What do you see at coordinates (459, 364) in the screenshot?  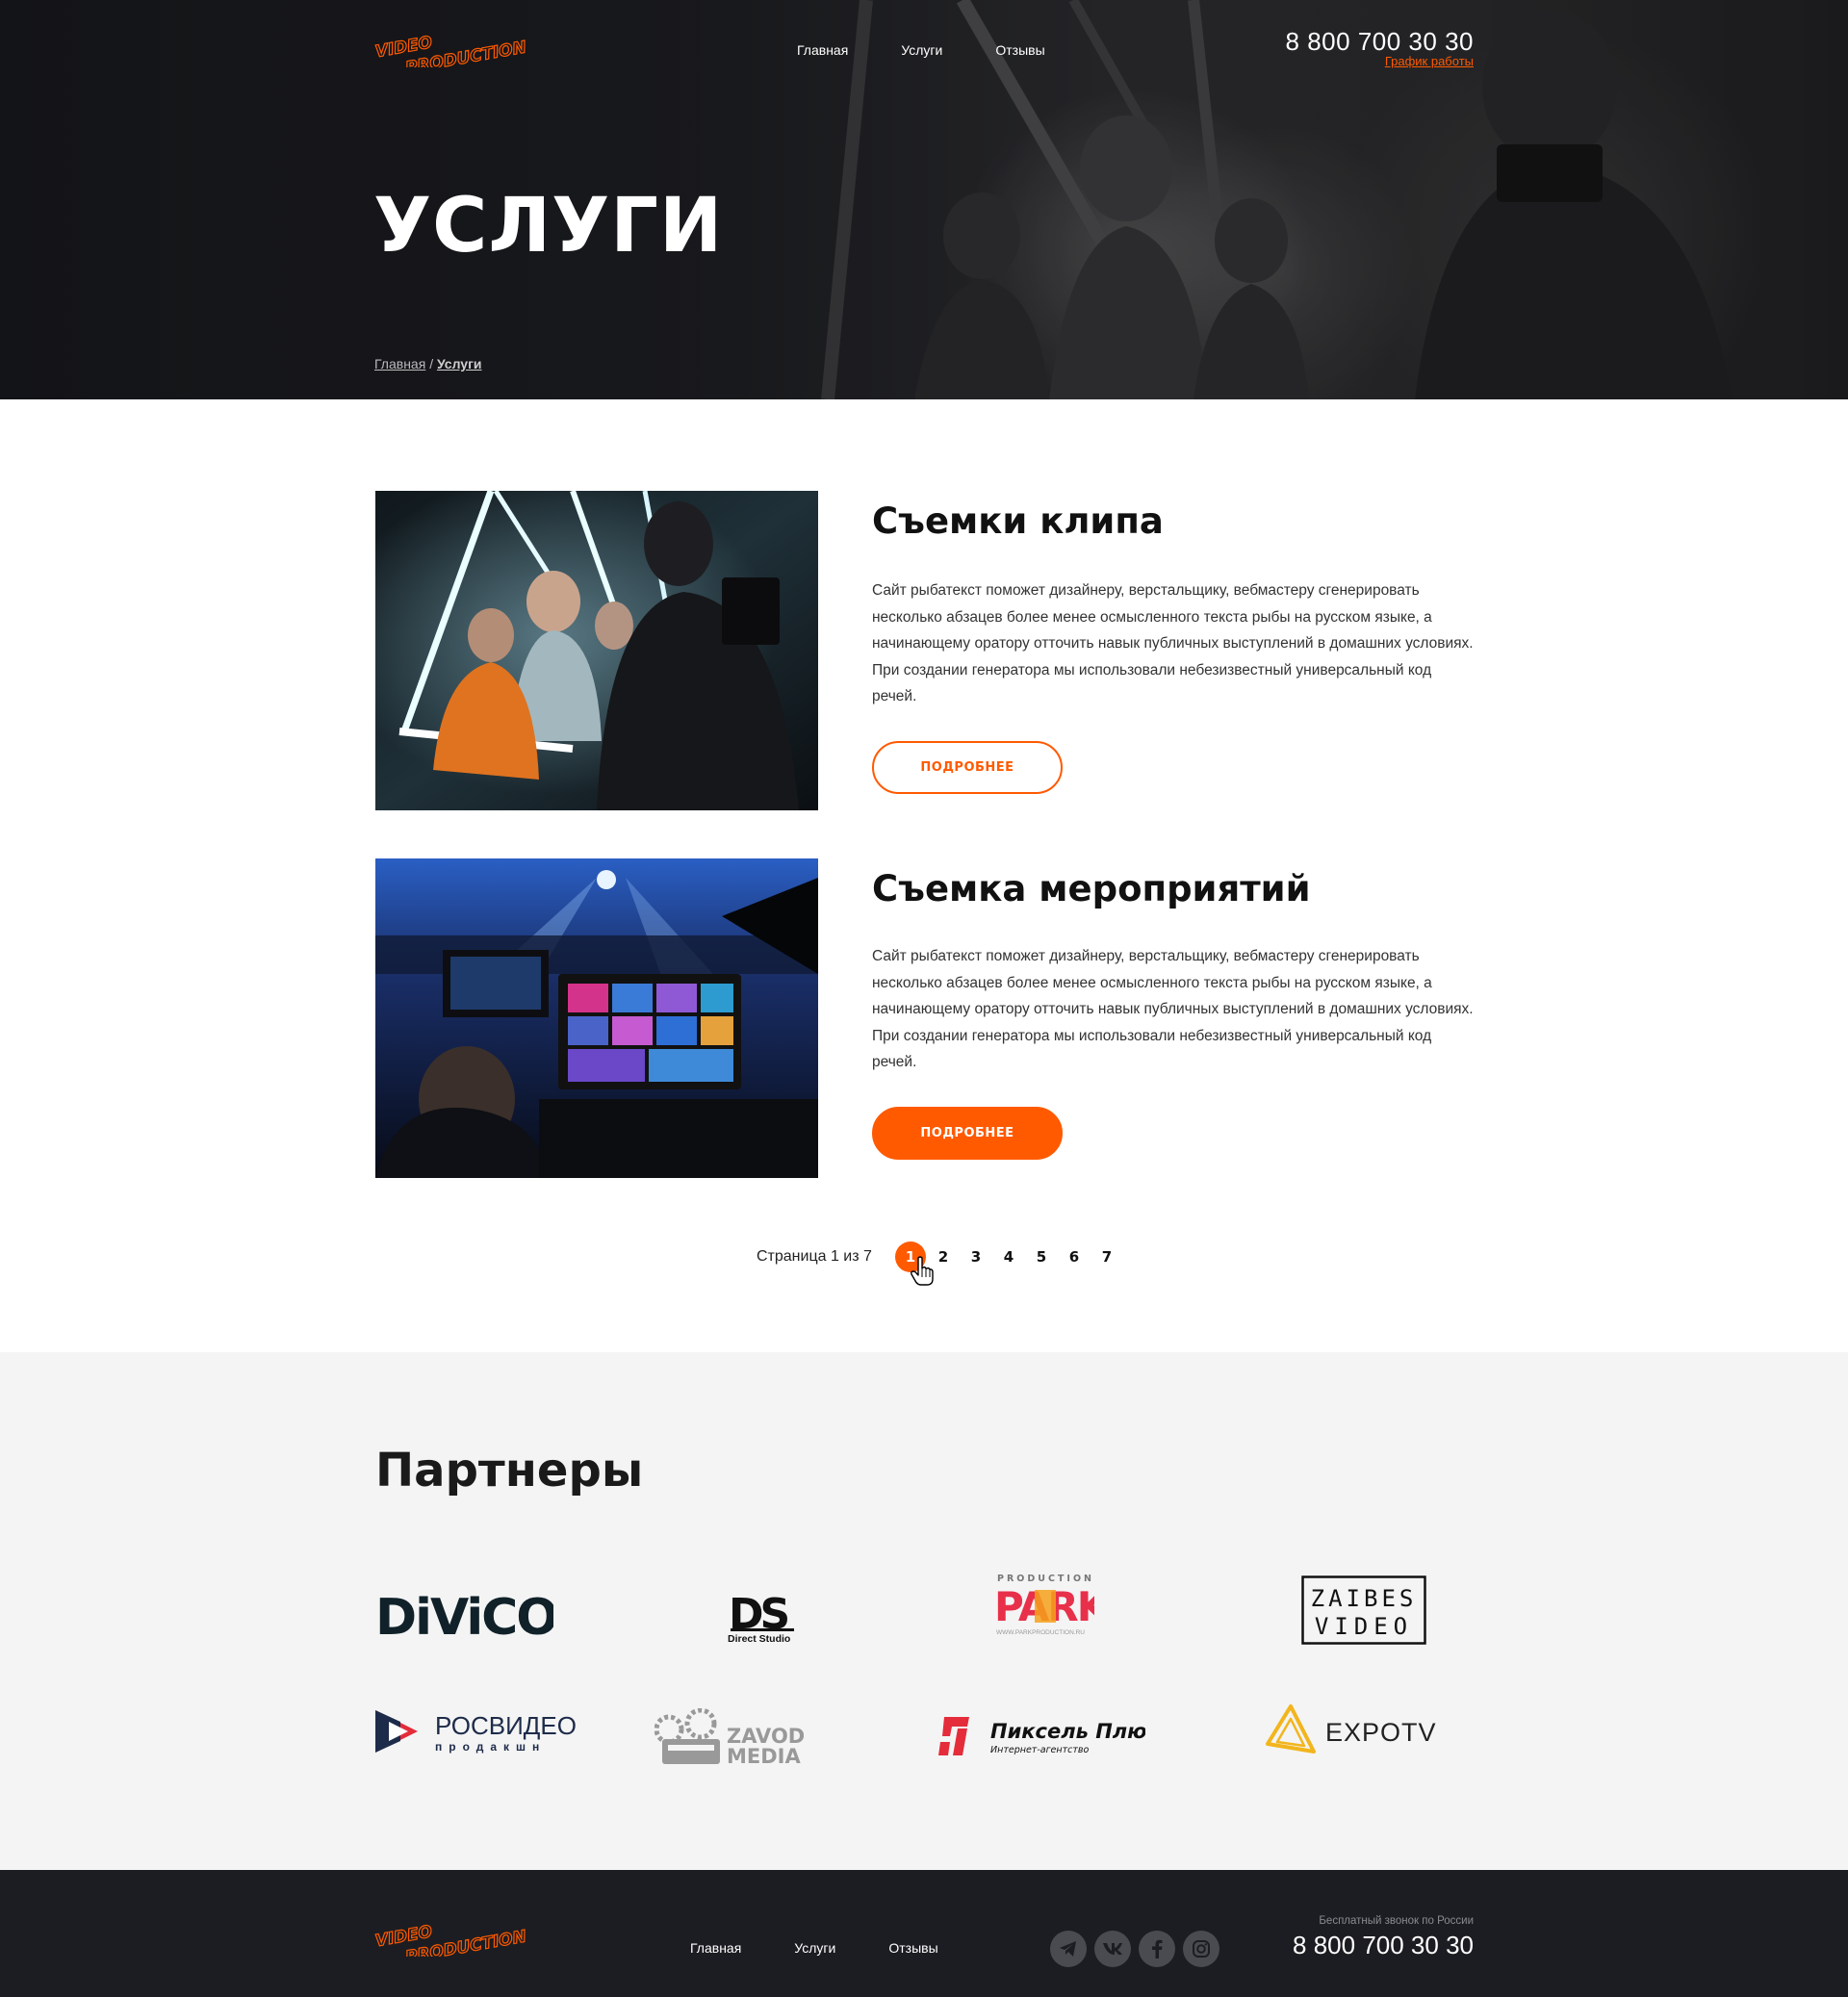 I see `breadcrumb-current: Услуги` at bounding box center [459, 364].